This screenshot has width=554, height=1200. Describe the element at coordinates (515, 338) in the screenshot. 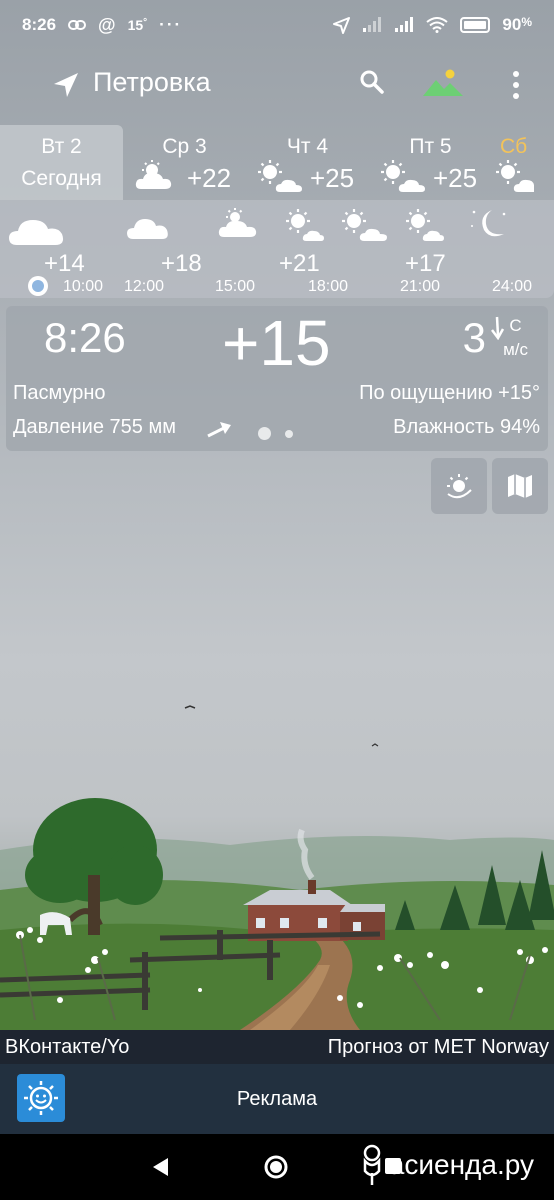

I see `wind-unit: См/с` at that location.